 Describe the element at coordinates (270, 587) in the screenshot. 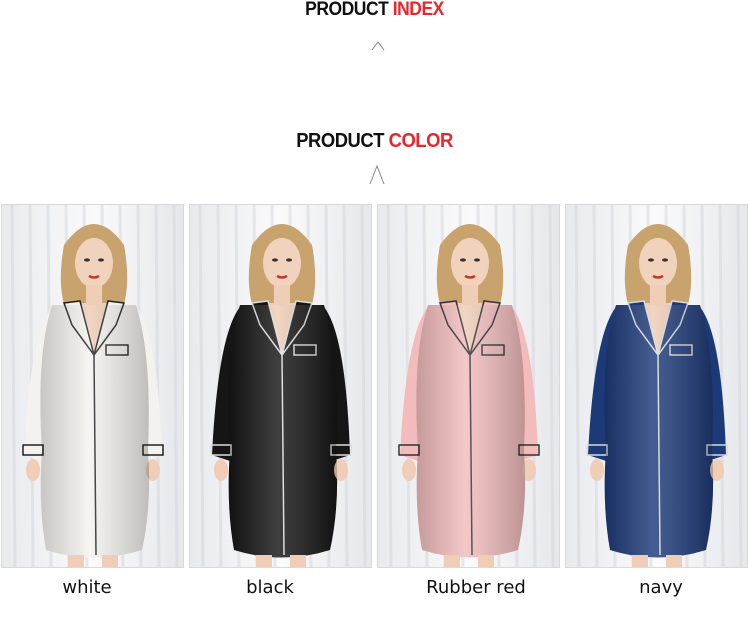

I see `color-label-2: black` at that location.